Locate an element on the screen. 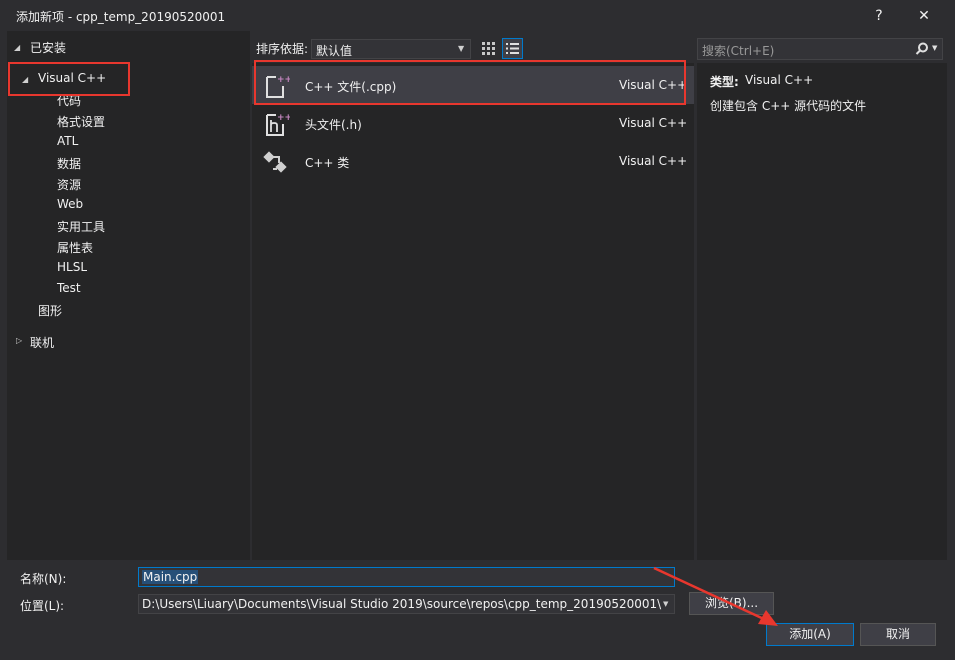  sort-dropdown: 默认值 ▼ is located at coordinates (391, 49).